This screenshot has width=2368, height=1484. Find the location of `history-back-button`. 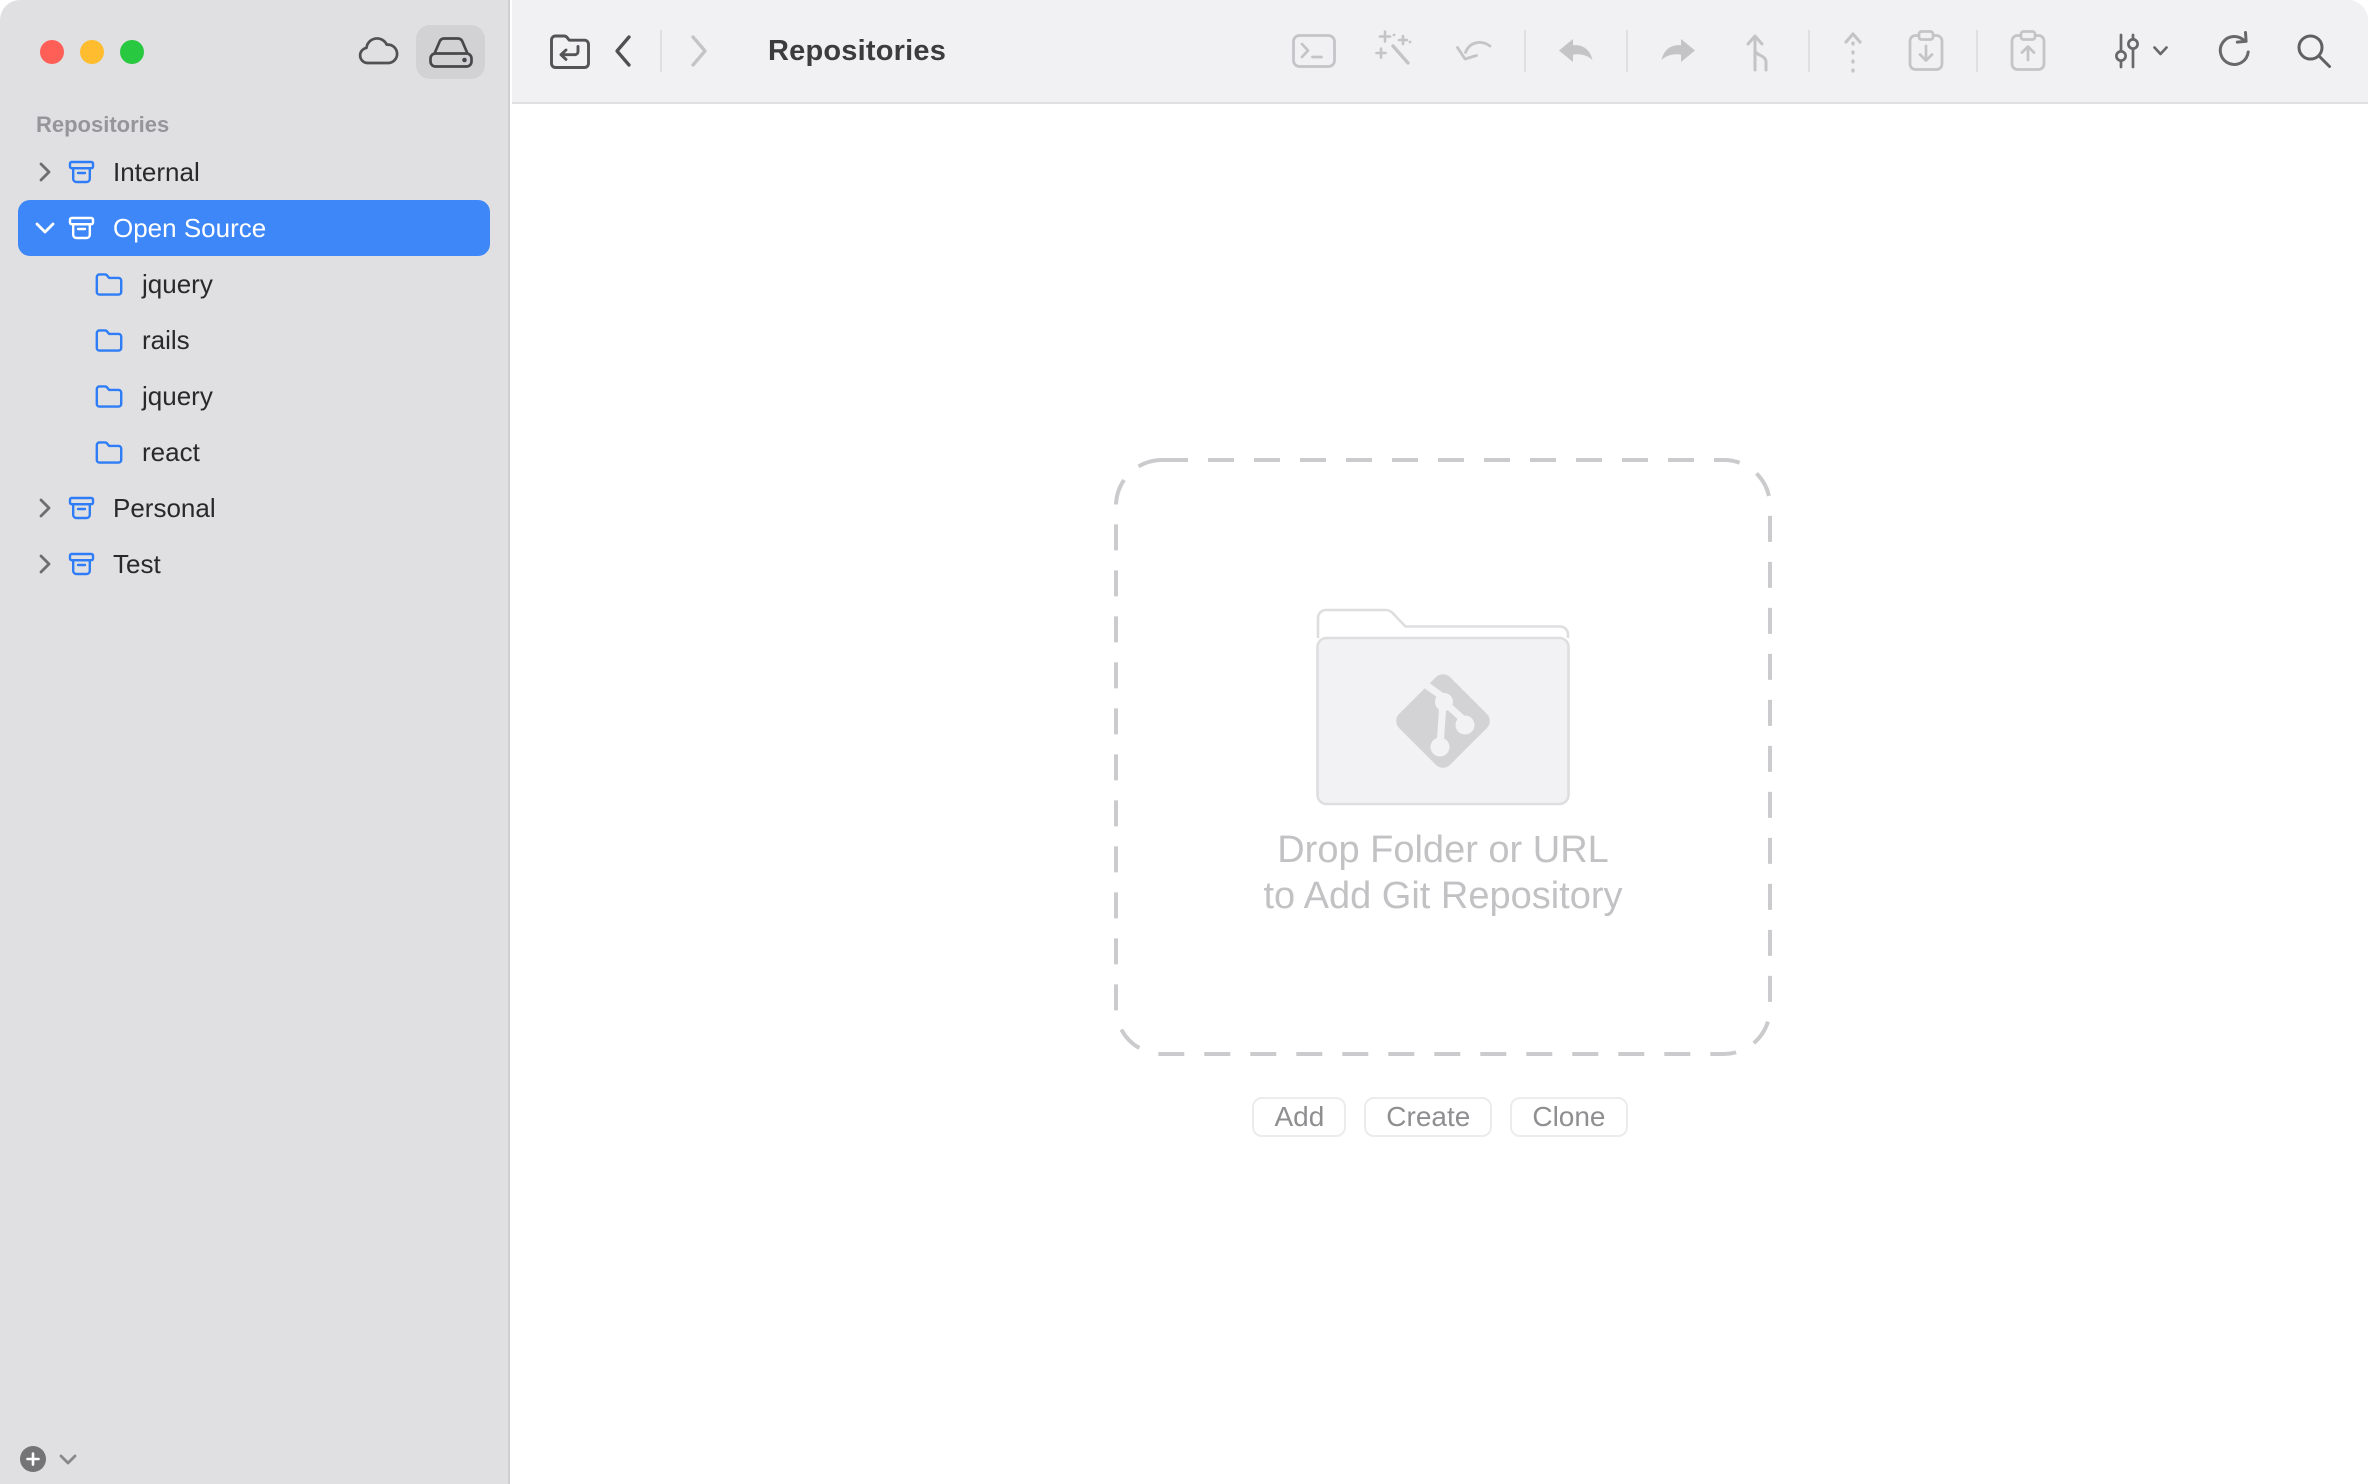

history-back-button is located at coordinates (623, 51).